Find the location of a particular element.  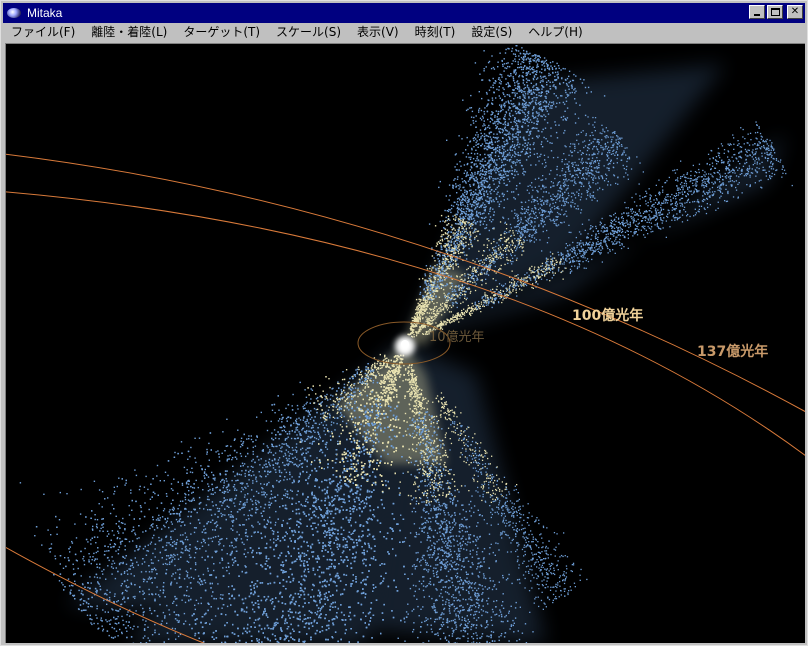

menu-time: 時刻(T) is located at coordinates (435, 32).